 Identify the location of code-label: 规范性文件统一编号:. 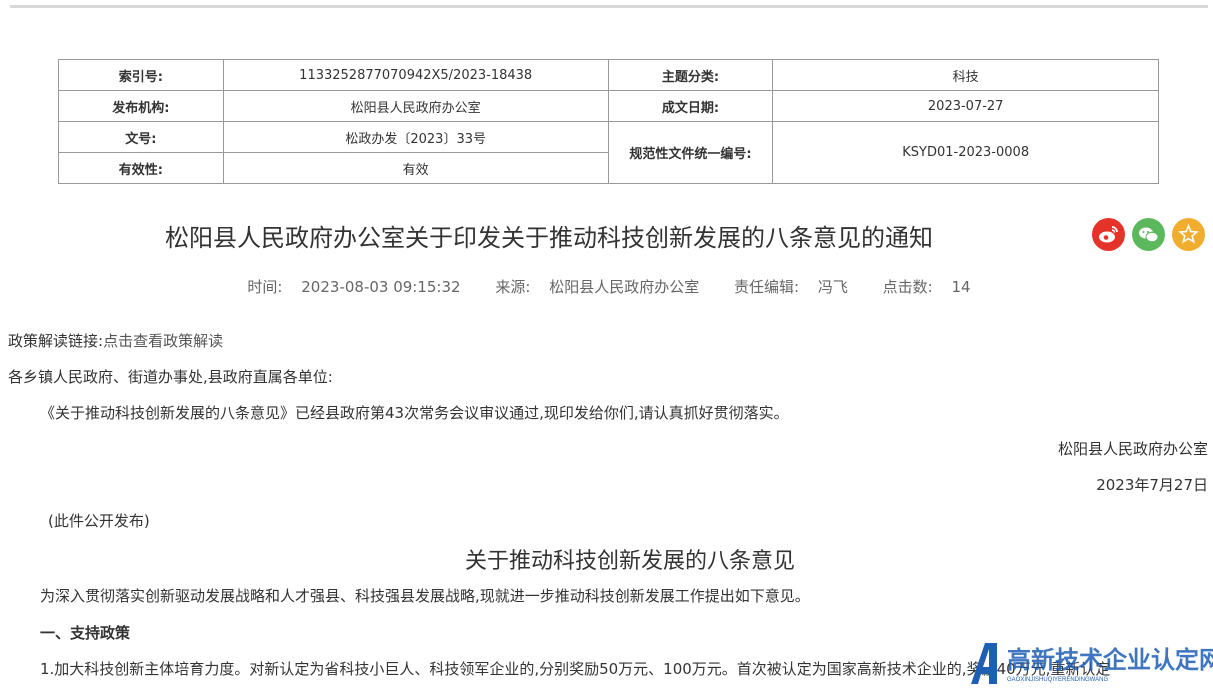
(690, 152).